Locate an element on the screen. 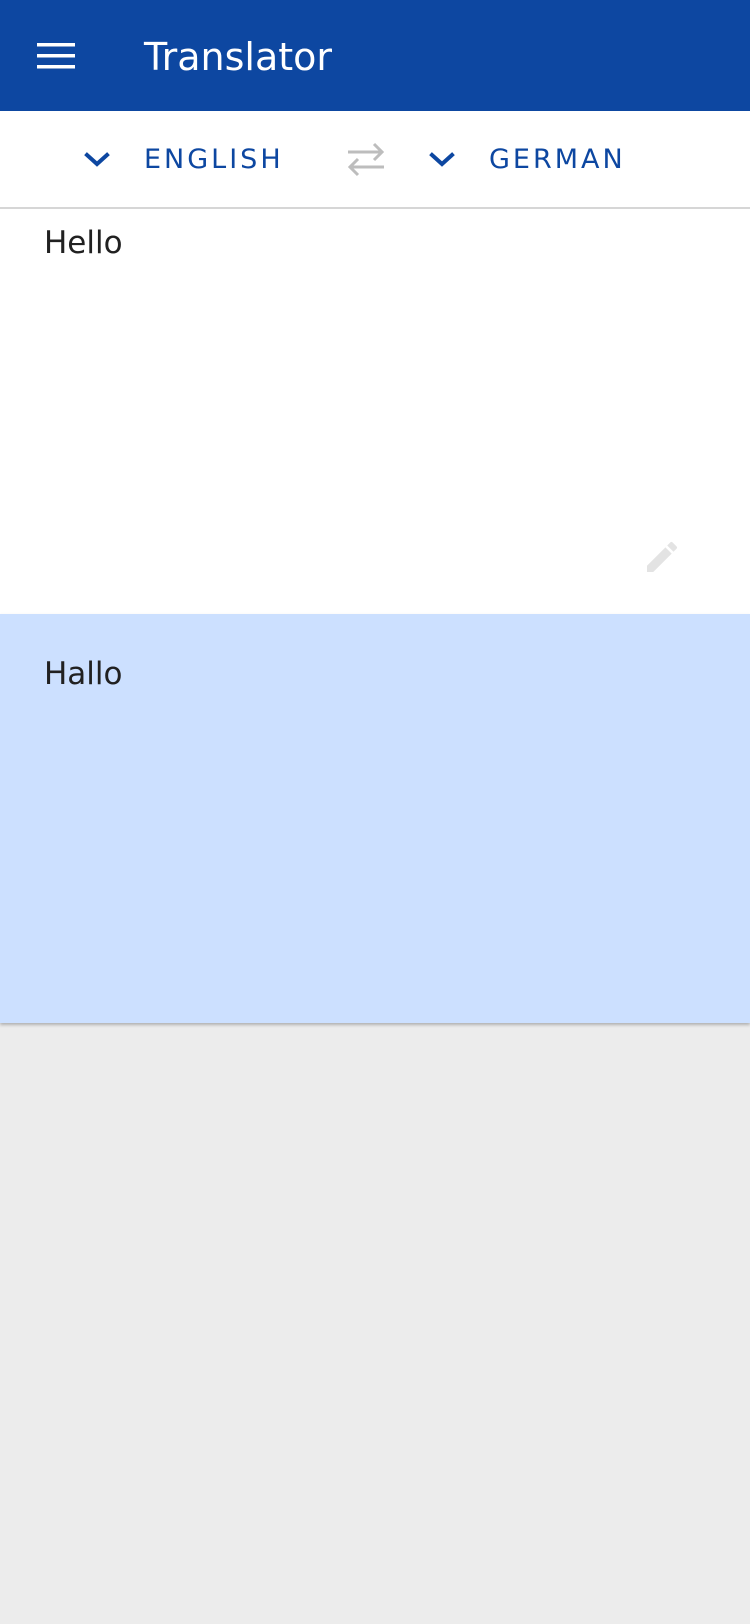 This screenshot has width=750, height=1624. target-language-label: GERMAN is located at coordinates (557, 159).